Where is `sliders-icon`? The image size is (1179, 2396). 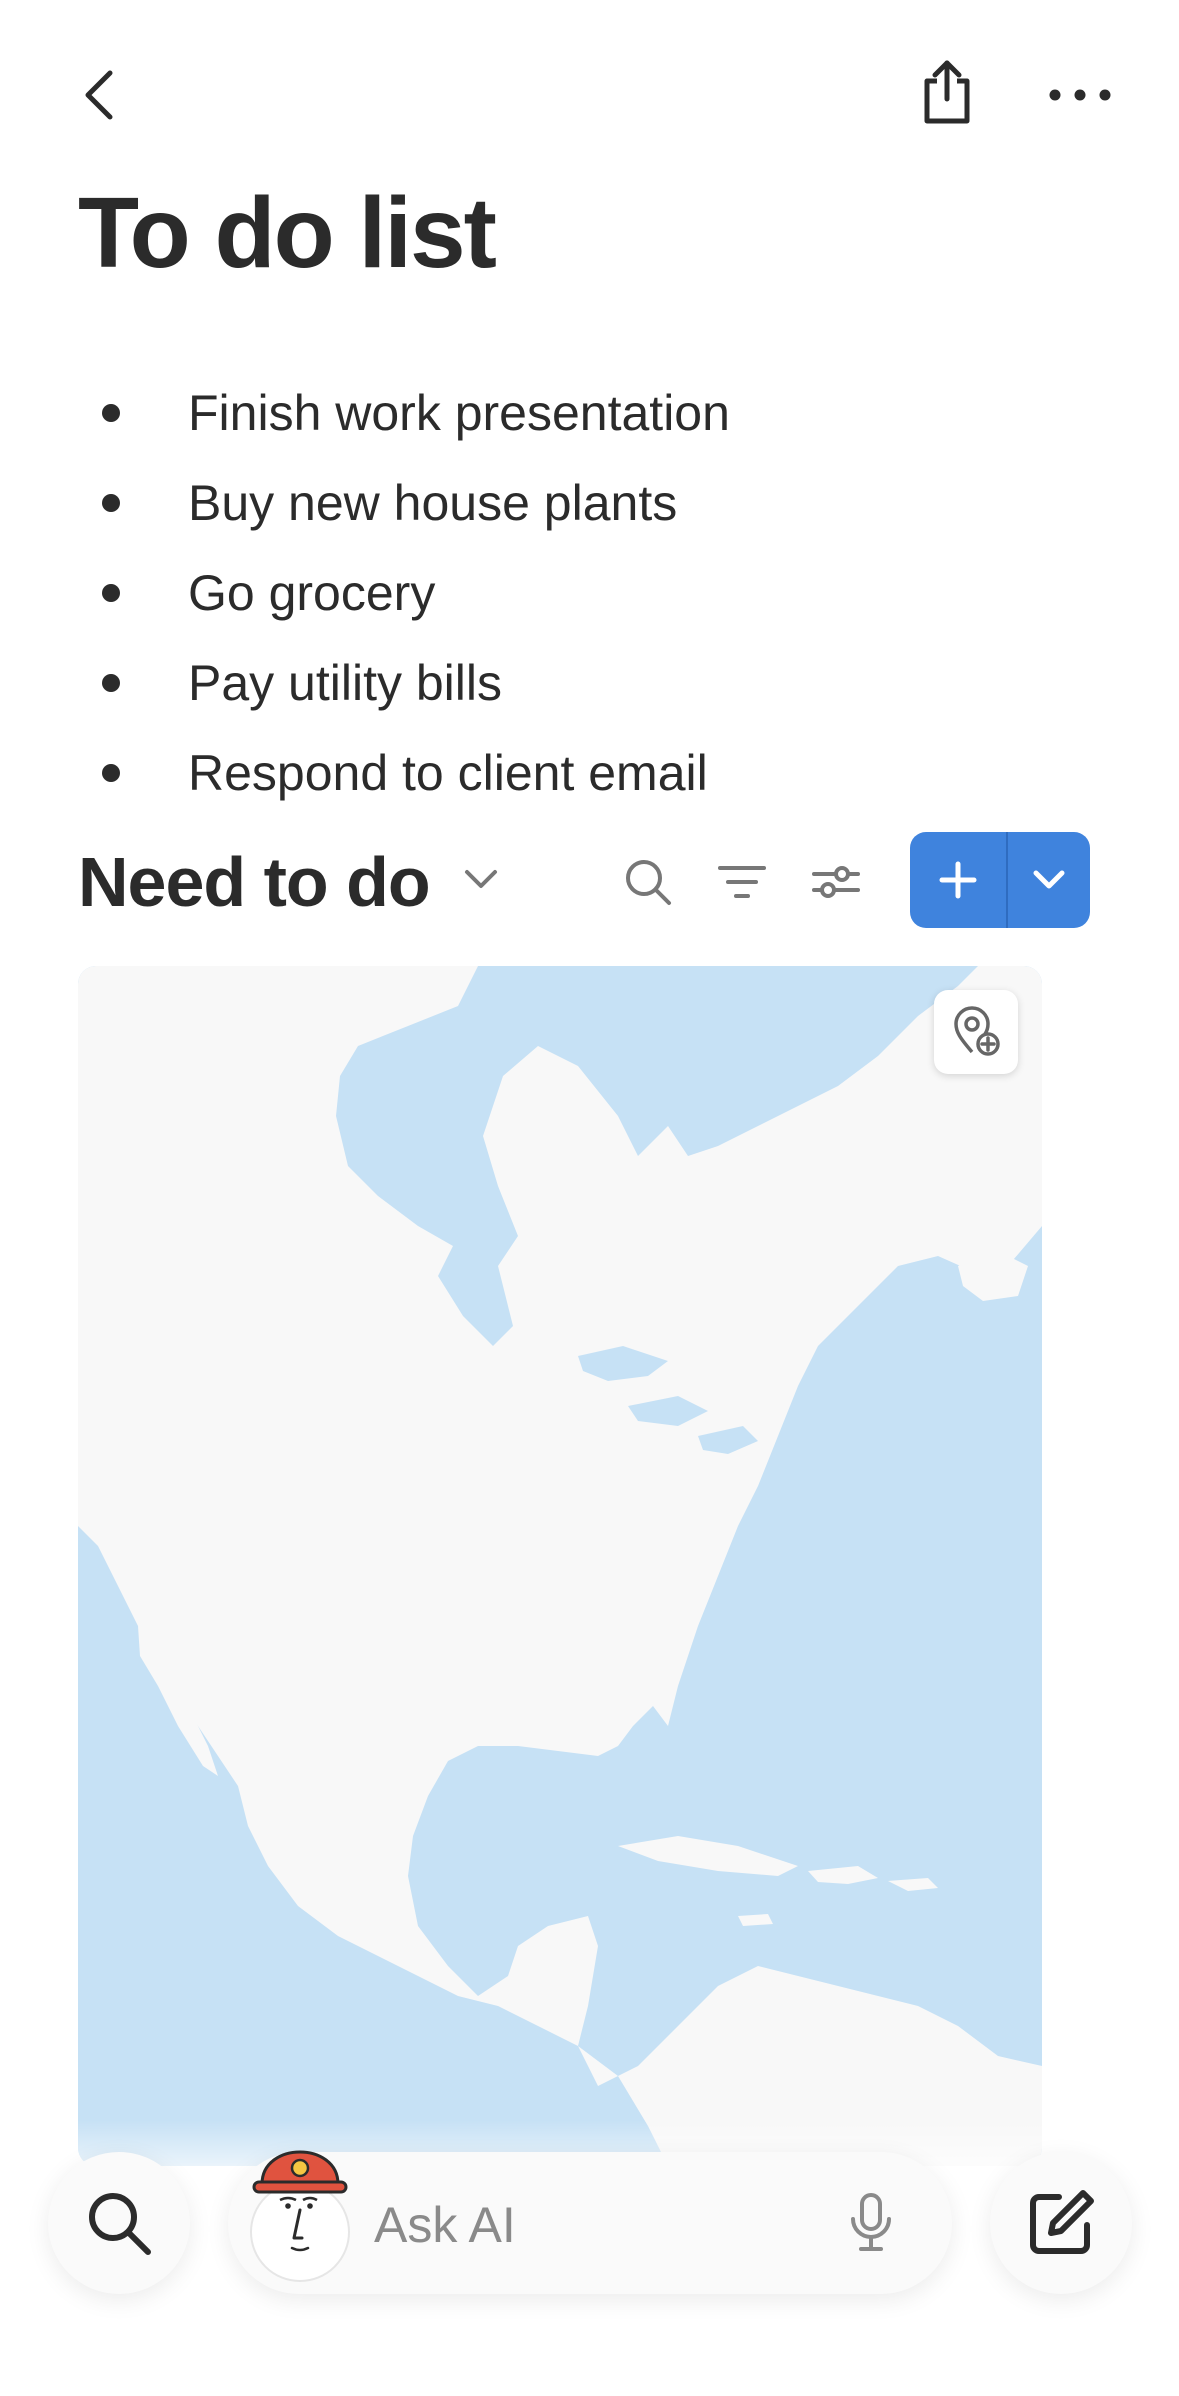
sliders-icon is located at coordinates (836, 882).